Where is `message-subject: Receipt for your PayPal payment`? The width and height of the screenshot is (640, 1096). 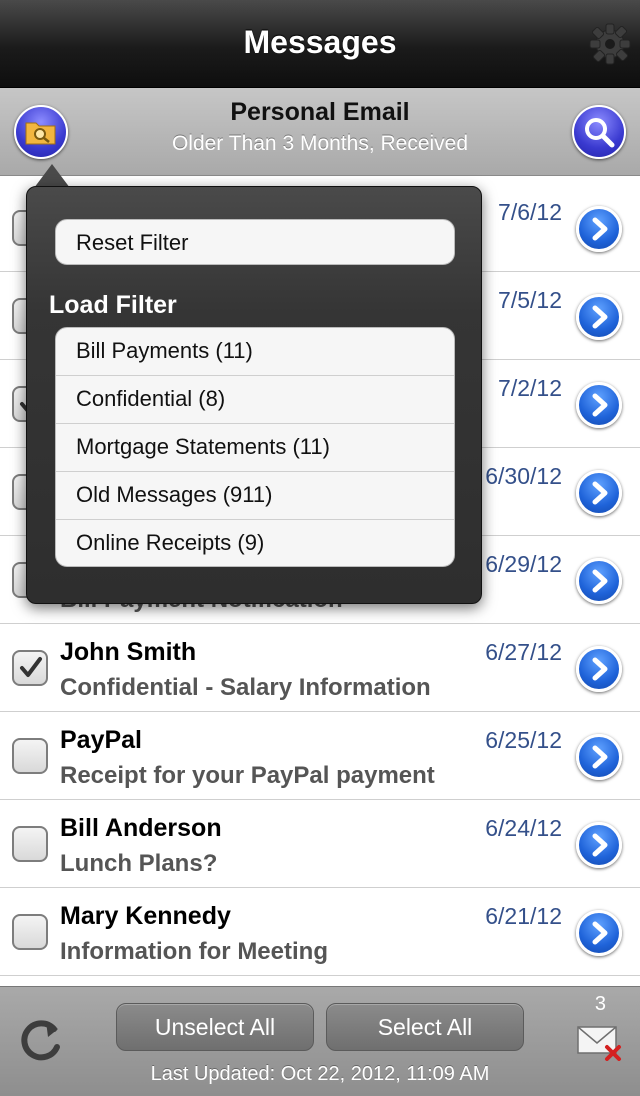 message-subject: Receipt for your PayPal payment is located at coordinates (247, 775).